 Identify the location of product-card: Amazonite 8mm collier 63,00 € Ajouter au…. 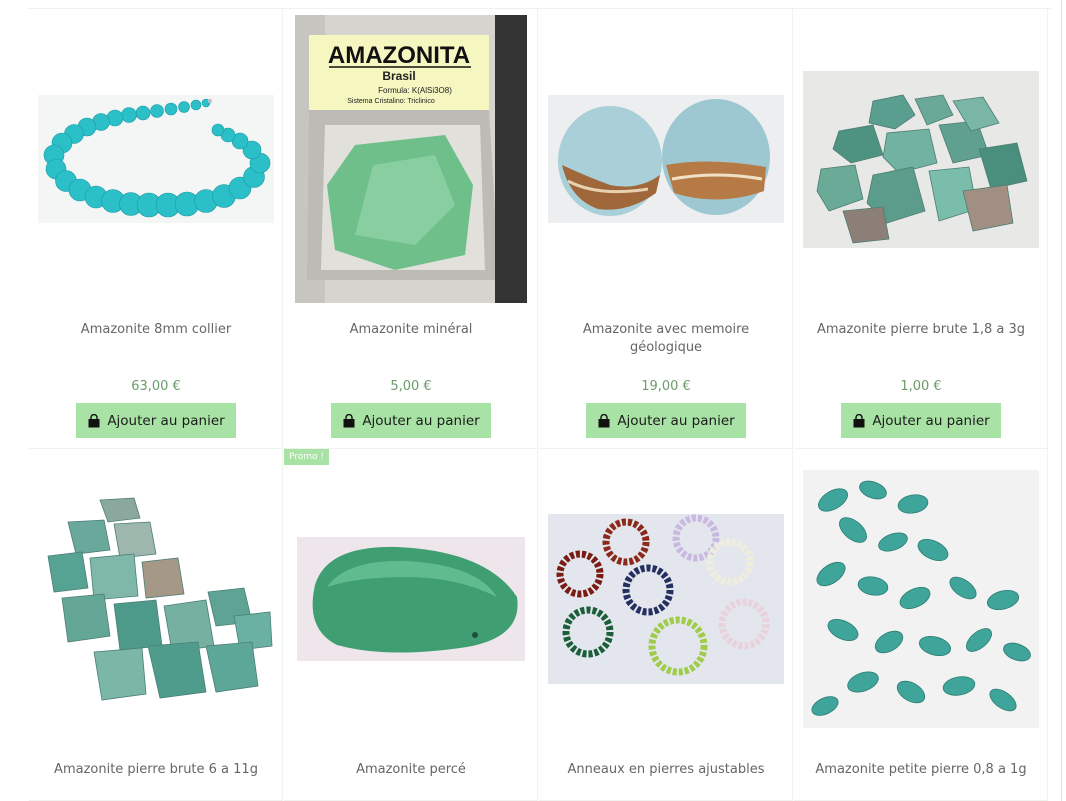
(156, 229).